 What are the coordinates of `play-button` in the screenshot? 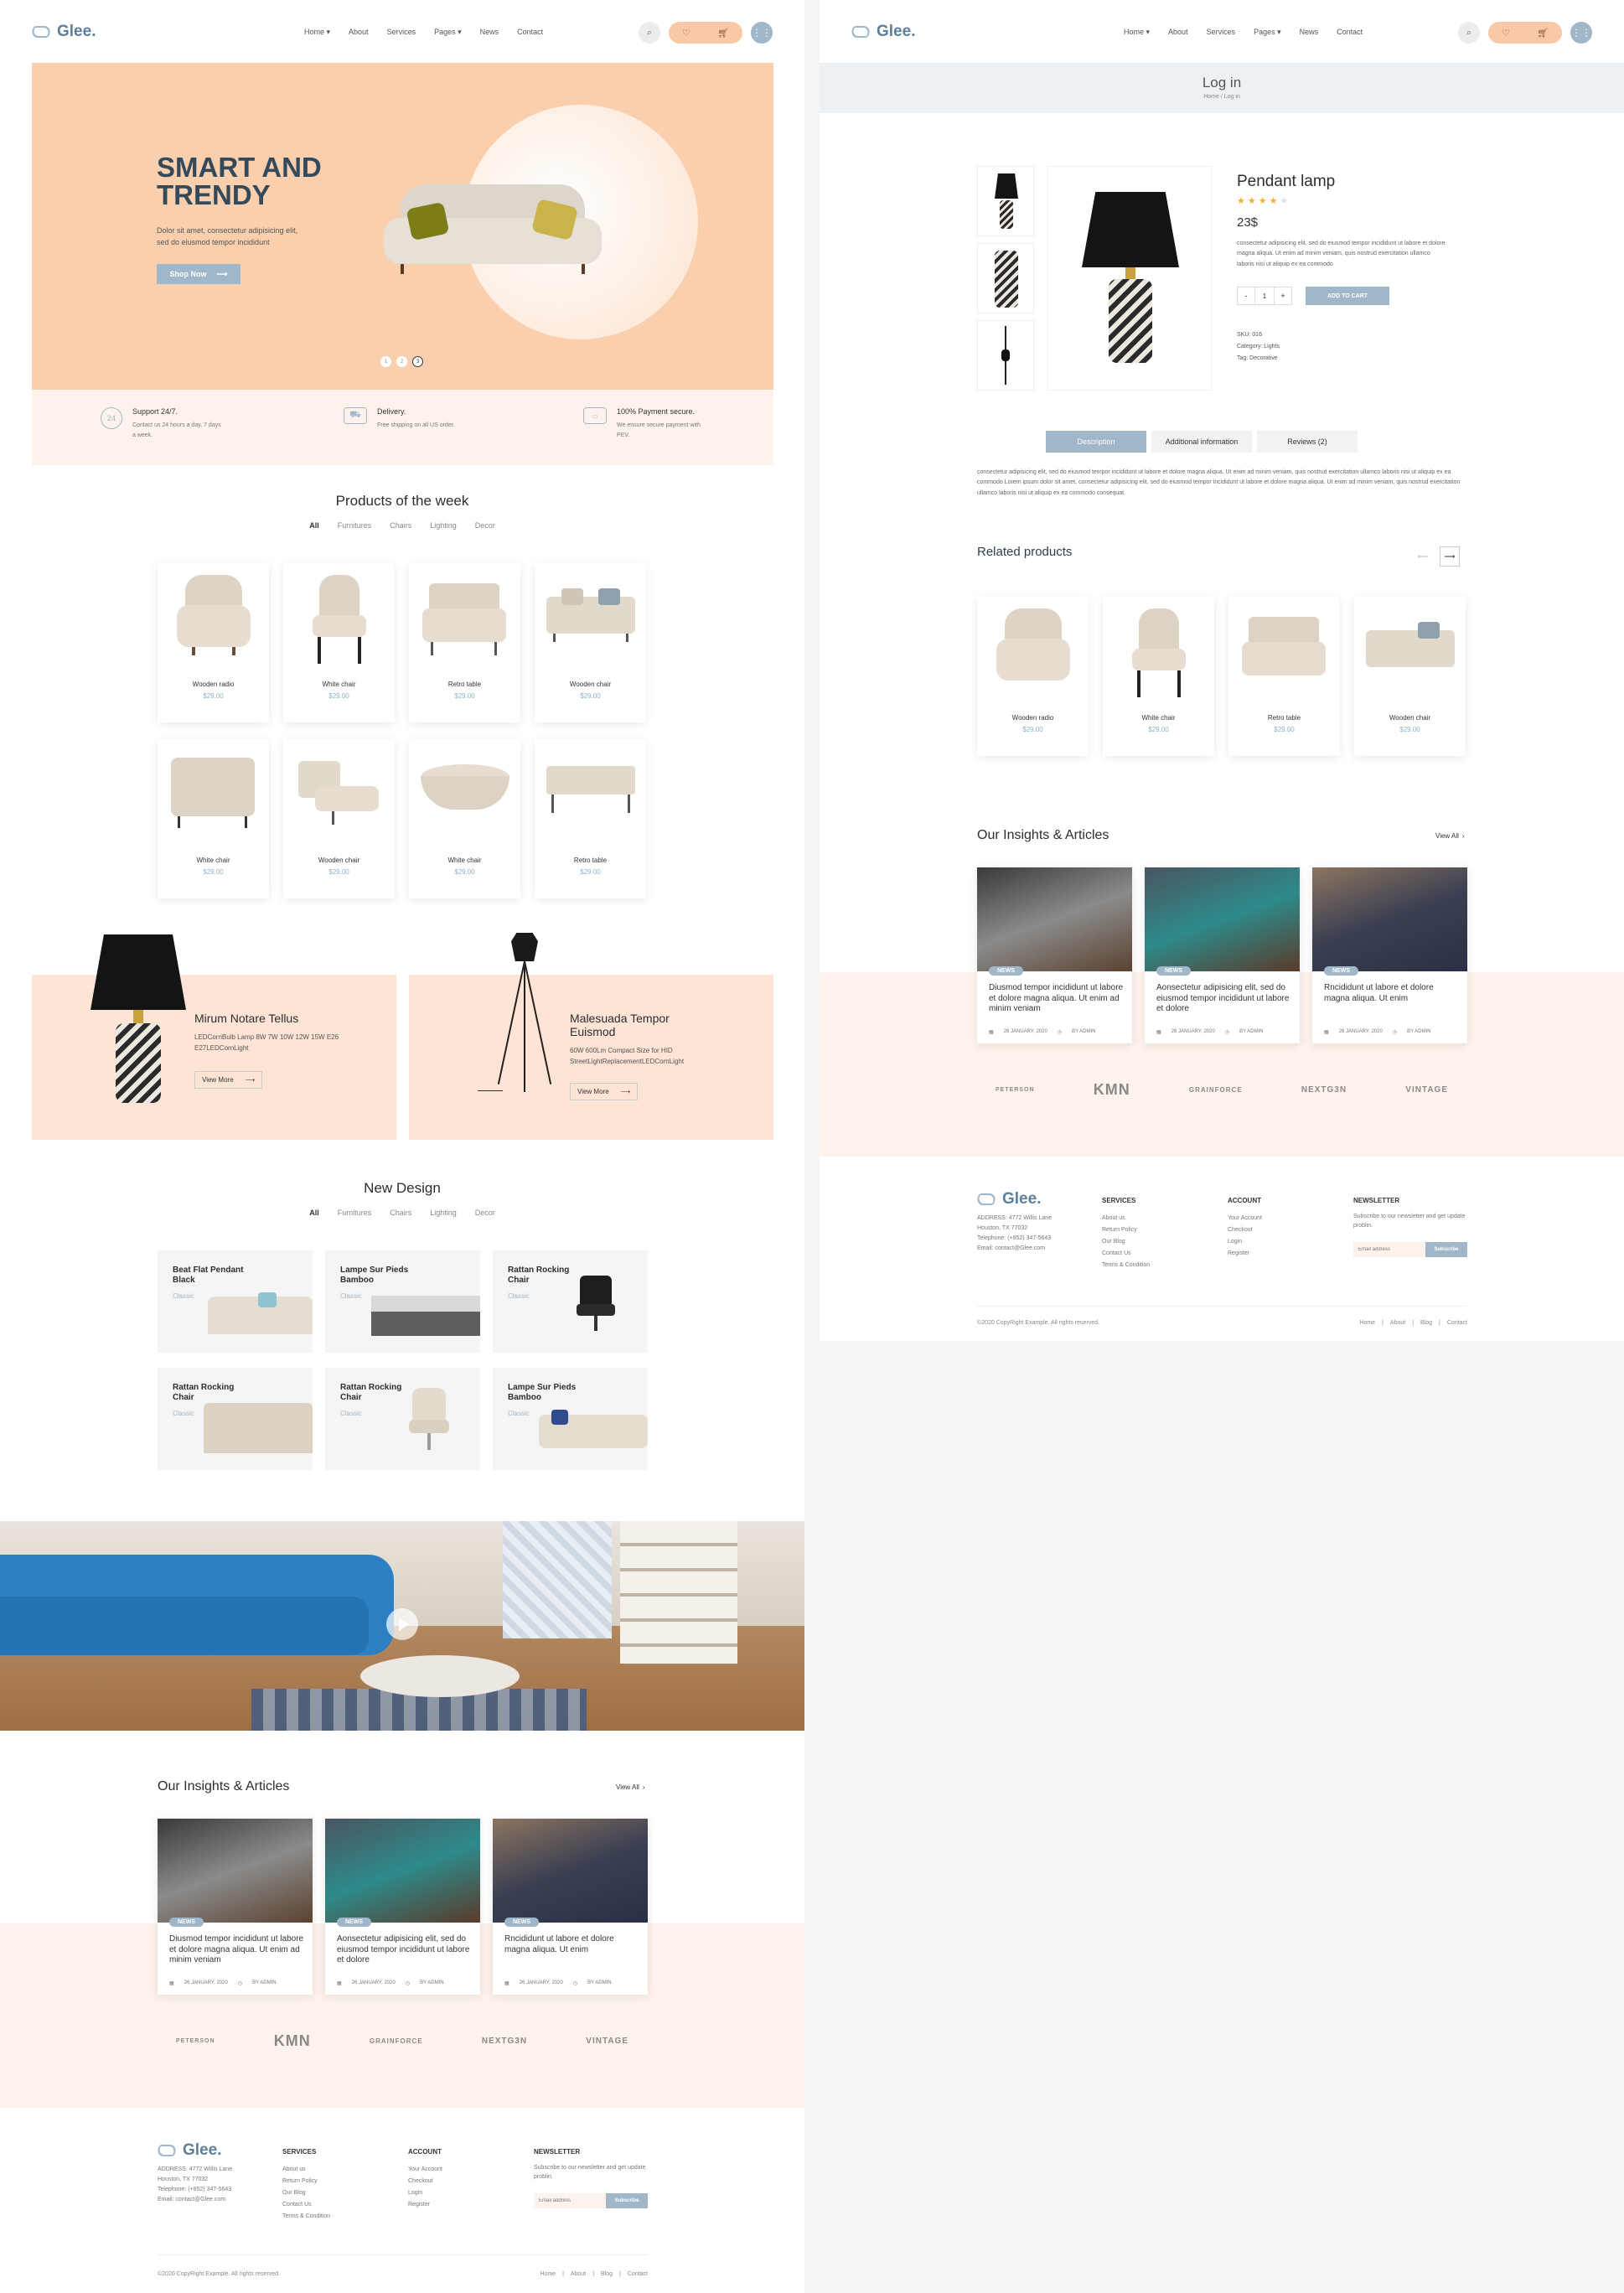 It's located at (402, 1624).